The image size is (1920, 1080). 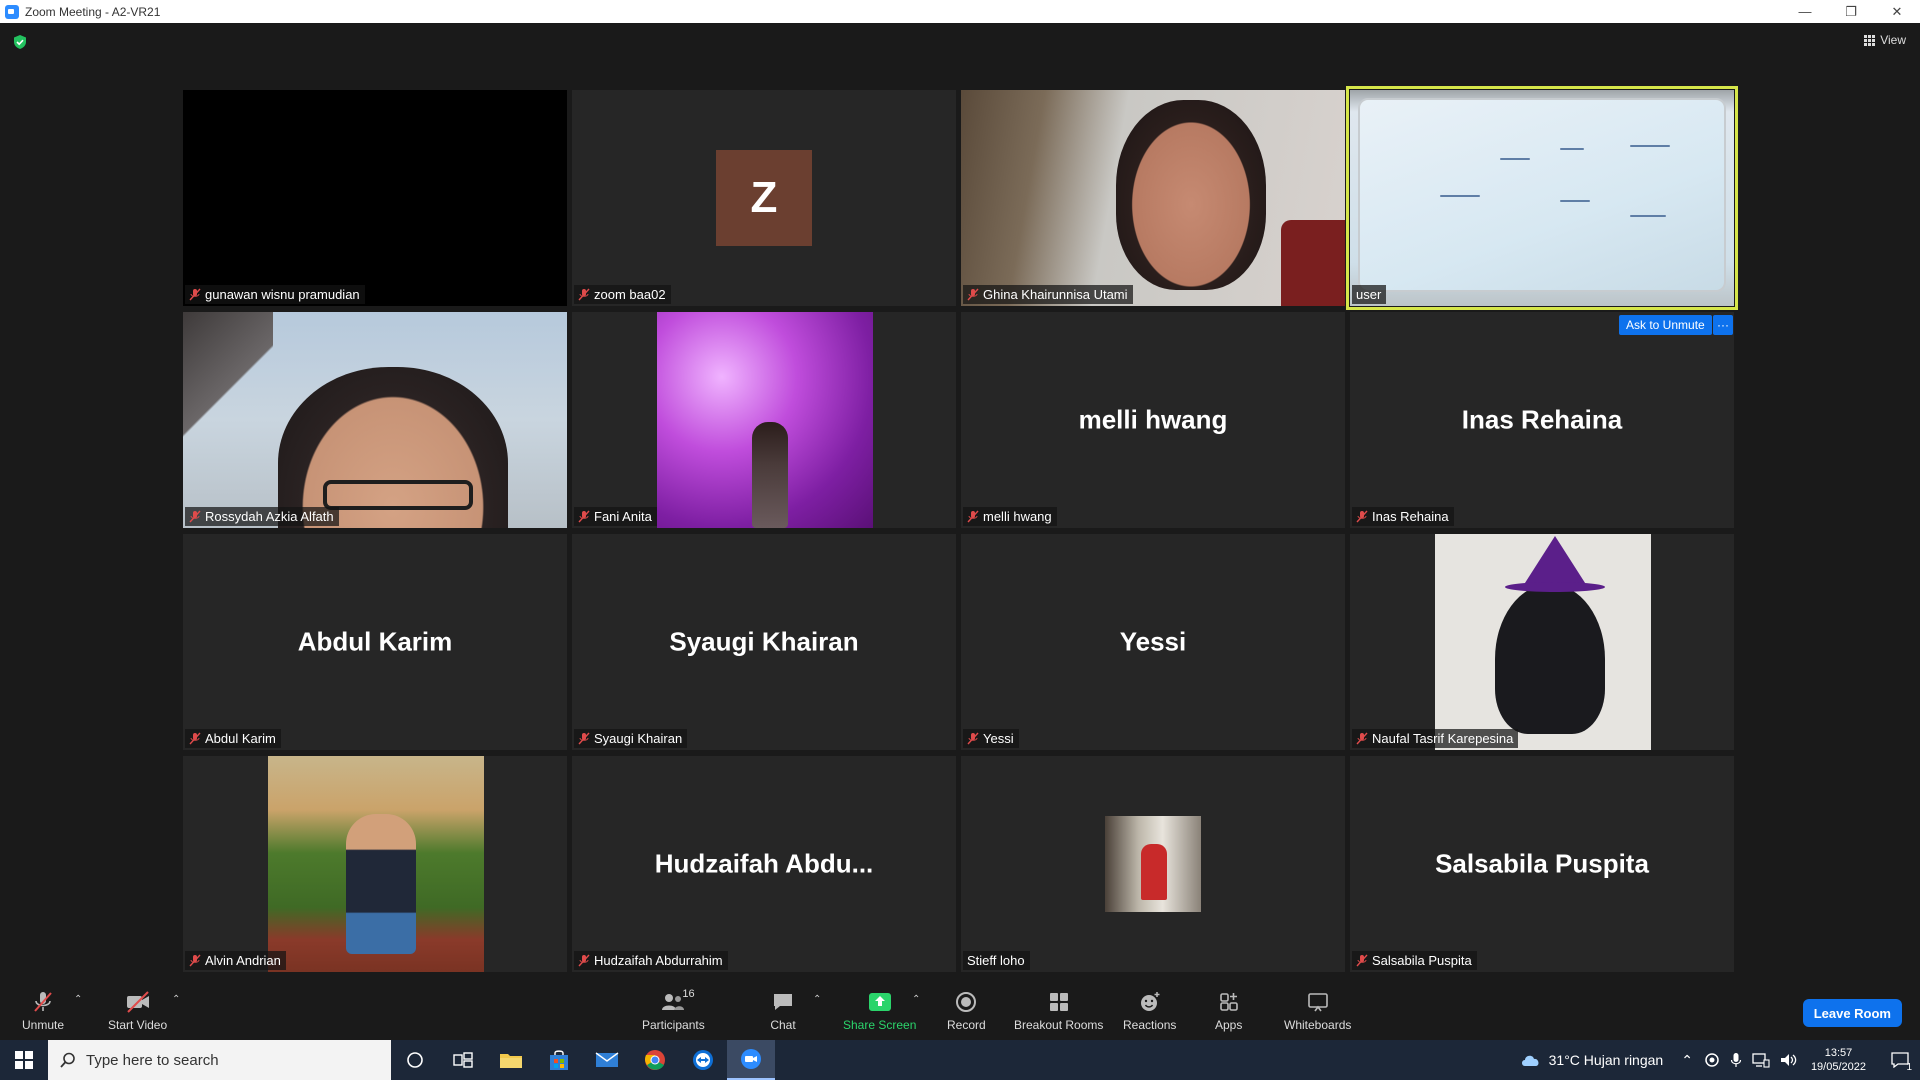 What do you see at coordinates (658, 960) in the screenshot?
I see `participant-name: Hudzaifah Abdurrahim` at bounding box center [658, 960].